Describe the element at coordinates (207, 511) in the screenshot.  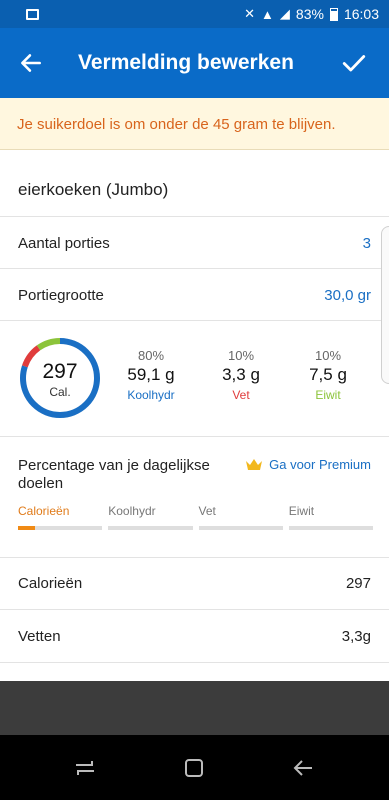
I see `tab-label: Vet` at that location.